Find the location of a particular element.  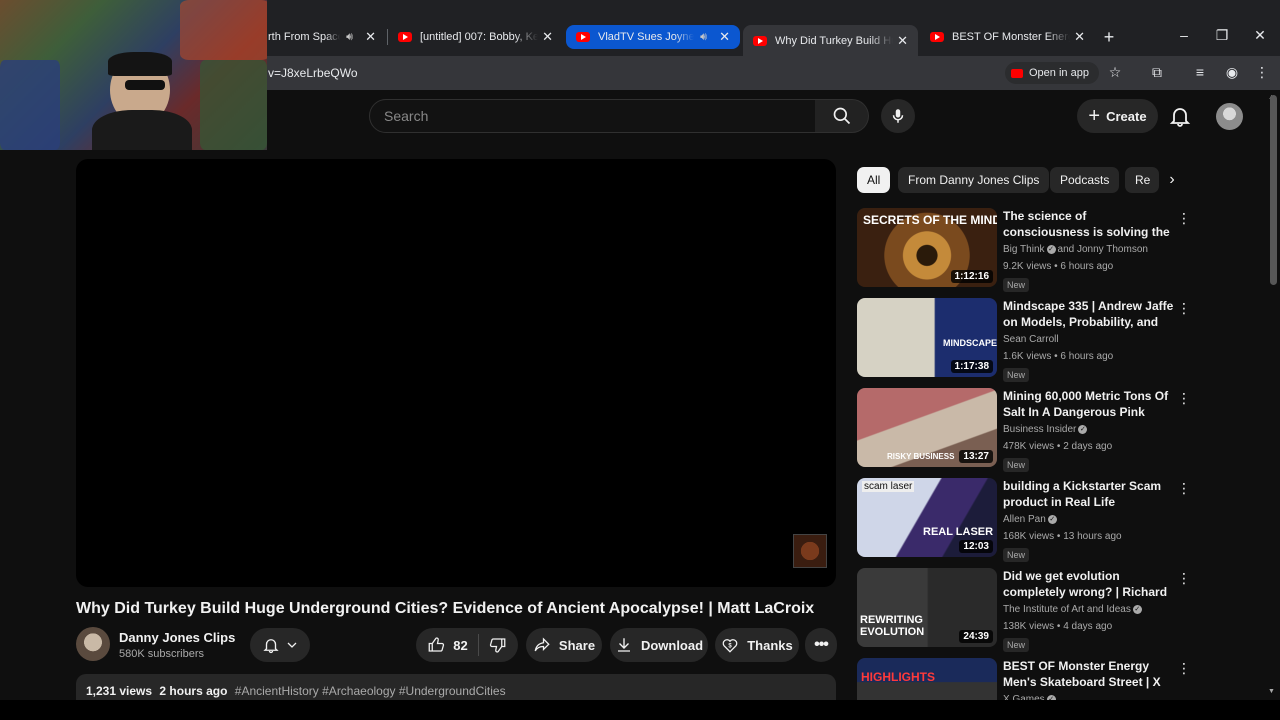

url-field: v=J8xeLrbeQWo is located at coordinates (313, 73).